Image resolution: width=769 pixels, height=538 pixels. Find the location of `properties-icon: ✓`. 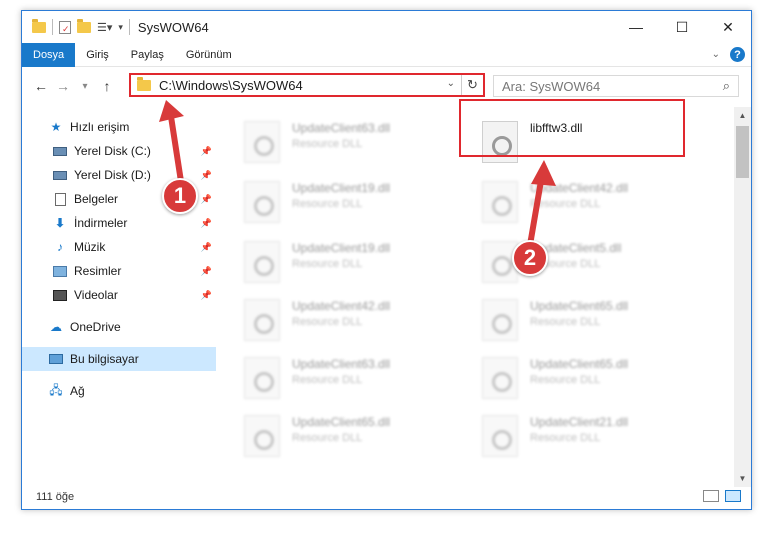

properties-icon: ✓ is located at coordinates (65, 27).